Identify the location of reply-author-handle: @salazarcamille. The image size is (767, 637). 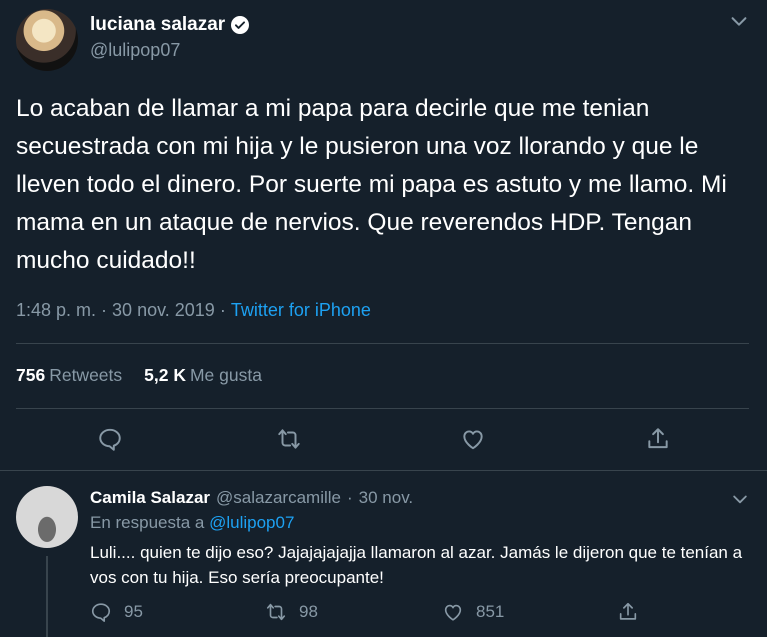
(278, 498).